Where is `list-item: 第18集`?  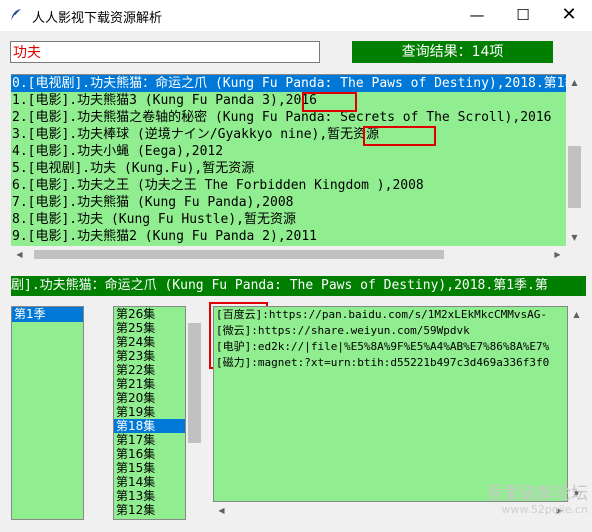 list-item: 第18集 is located at coordinates (149, 426).